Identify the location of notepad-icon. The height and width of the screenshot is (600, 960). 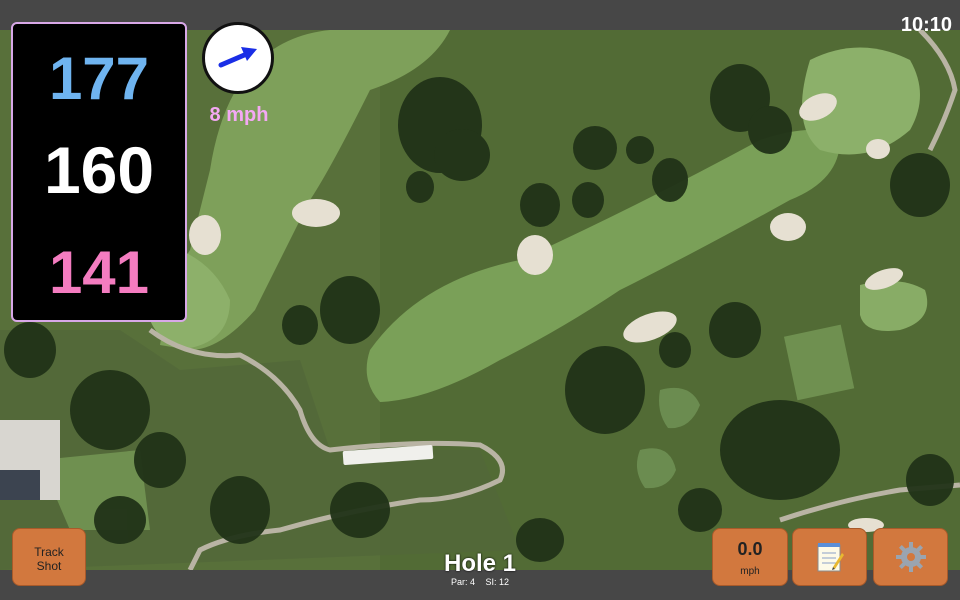
(830, 557).